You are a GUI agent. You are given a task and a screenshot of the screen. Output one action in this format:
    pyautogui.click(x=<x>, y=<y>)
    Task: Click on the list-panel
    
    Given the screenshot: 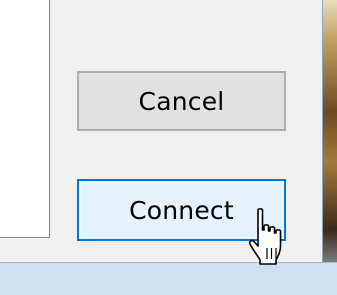 What is the action you would take?
    pyautogui.click(x=25, y=119)
    